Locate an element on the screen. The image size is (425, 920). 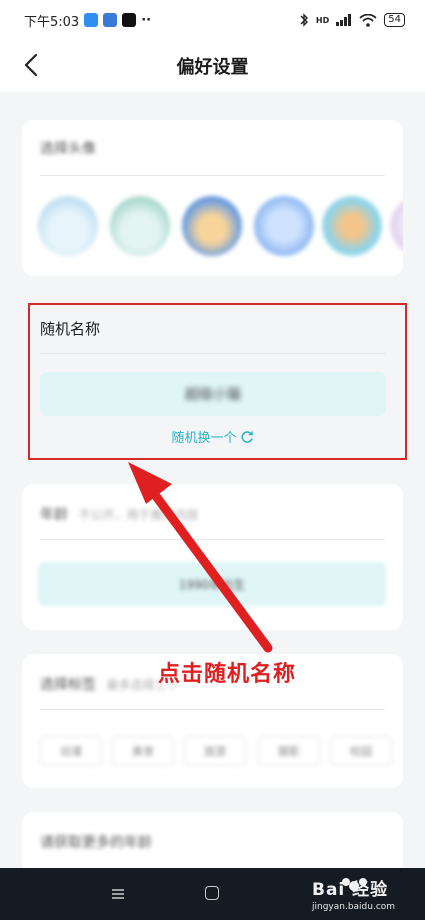
bluetooth-icon is located at coordinates (304, 20).